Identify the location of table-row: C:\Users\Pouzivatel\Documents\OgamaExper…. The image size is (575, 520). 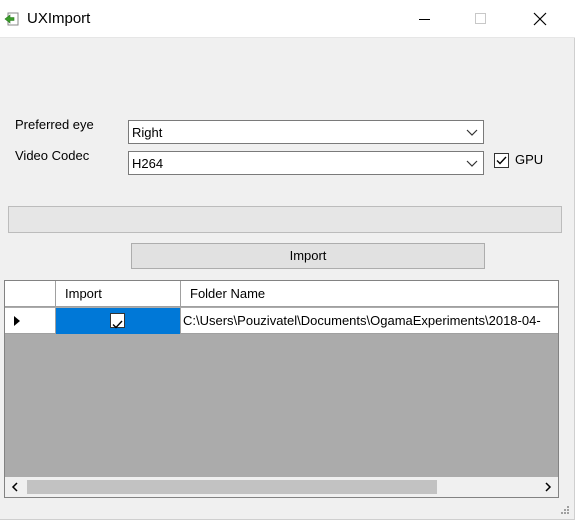
(281, 321).